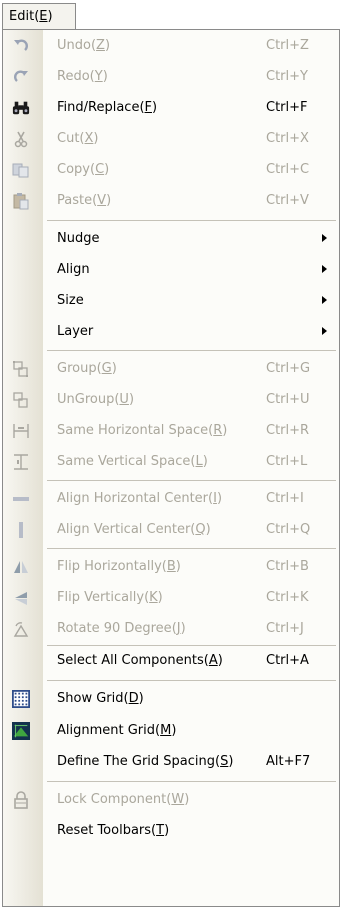  What do you see at coordinates (148, 107) in the screenshot?
I see `mnemonic-key: F` at bounding box center [148, 107].